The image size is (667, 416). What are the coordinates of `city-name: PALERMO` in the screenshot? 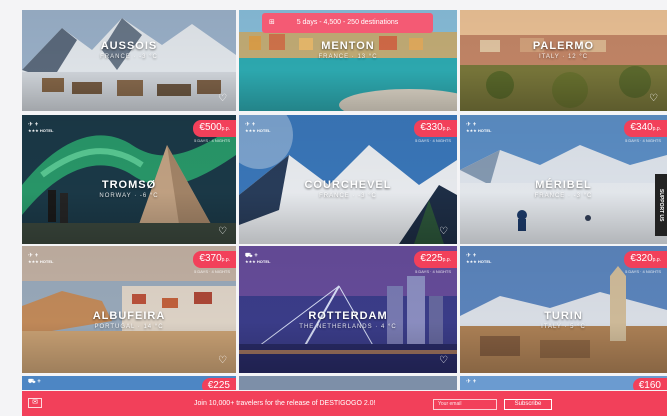 It's located at (563, 46).